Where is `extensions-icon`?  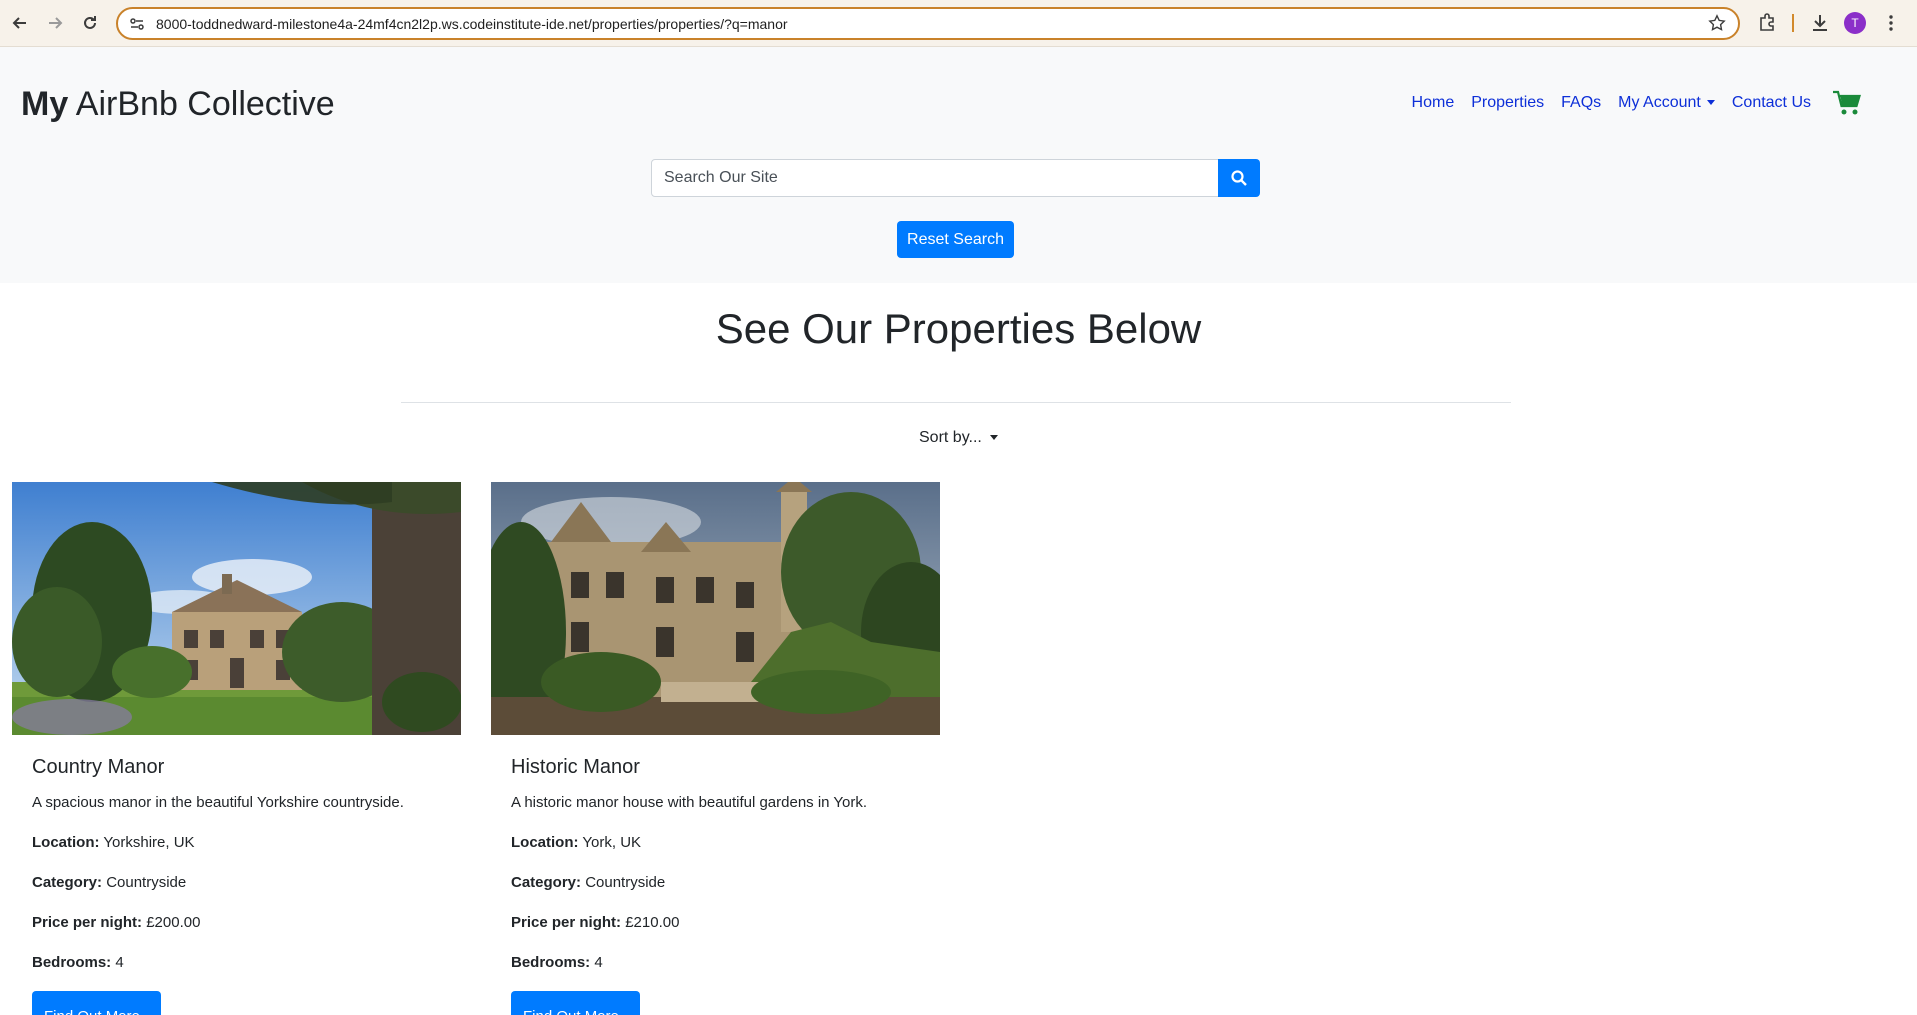
extensions-icon is located at coordinates (1767, 23).